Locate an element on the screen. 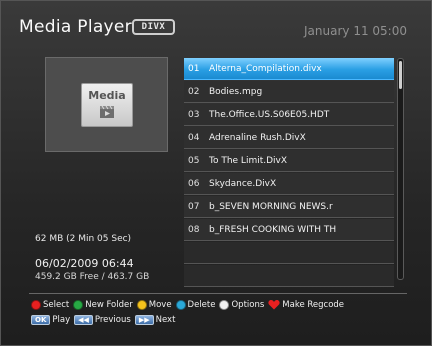 The image size is (432, 346). legend-select: Select is located at coordinates (50, 305).